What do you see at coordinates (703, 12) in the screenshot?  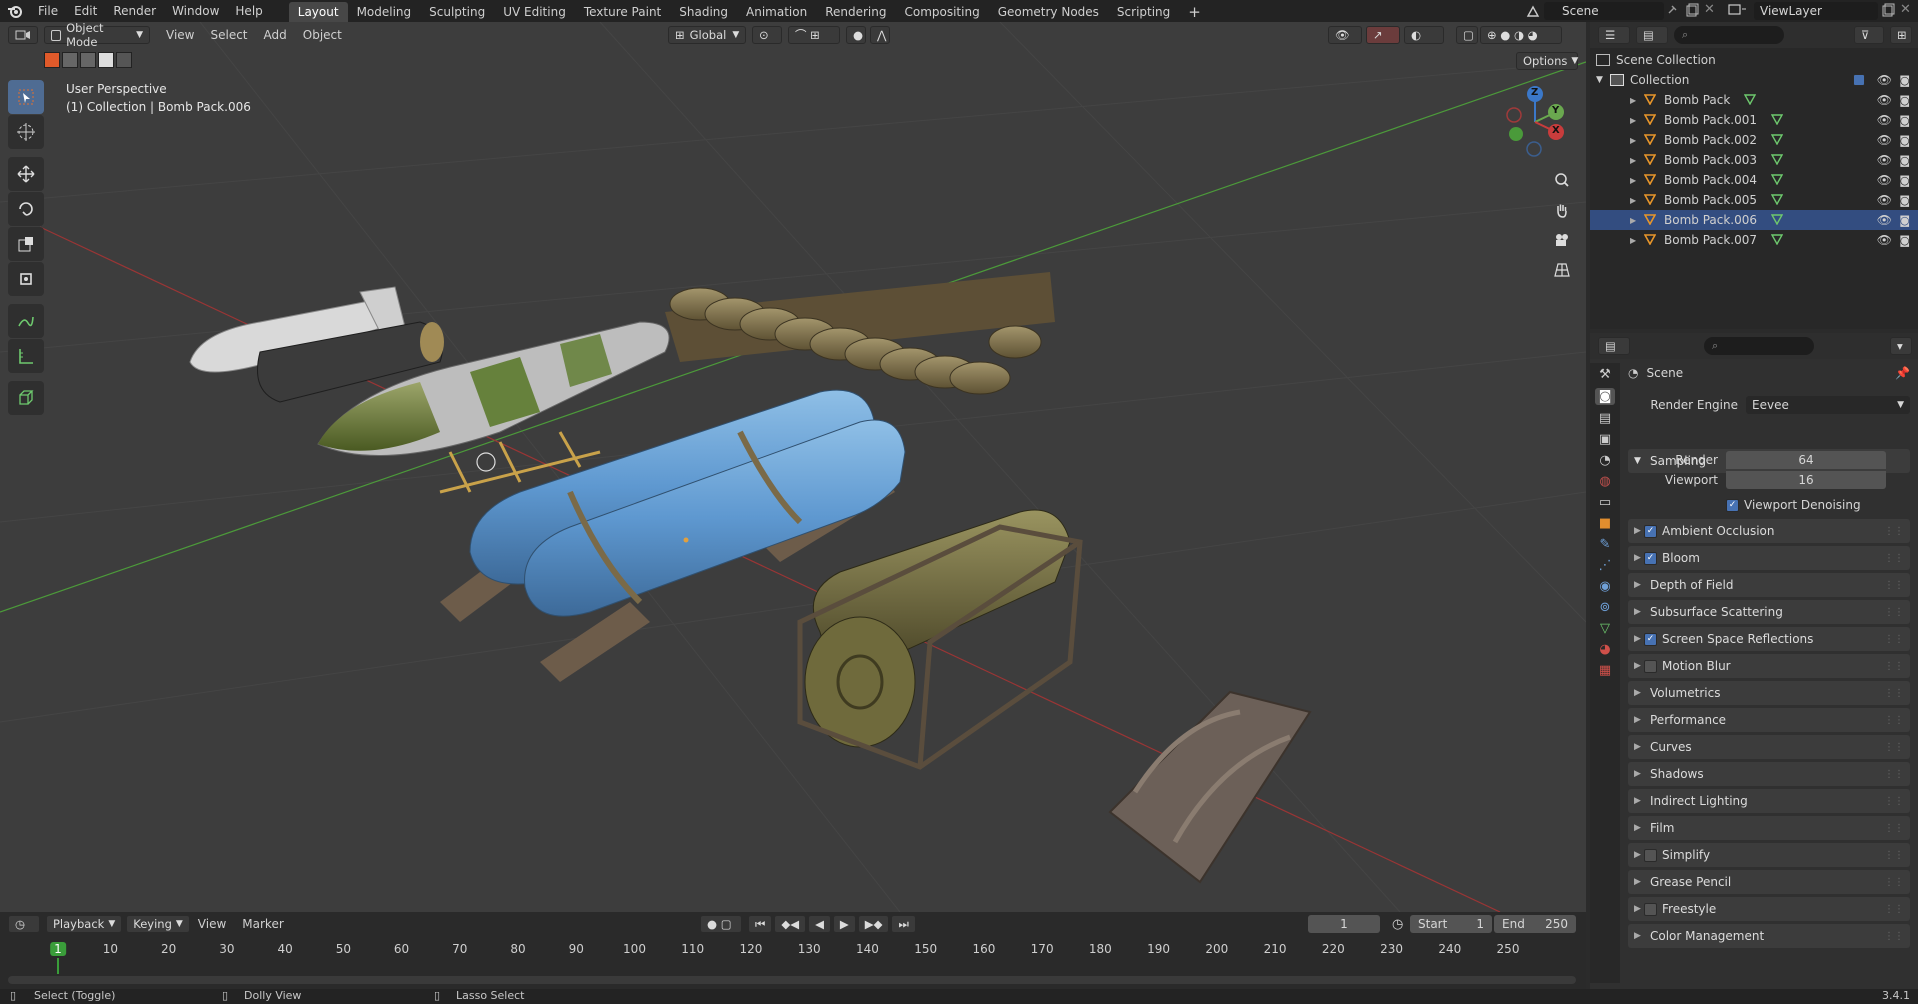 I see `tab-shading: Shading` at bounding box center [703, 12].